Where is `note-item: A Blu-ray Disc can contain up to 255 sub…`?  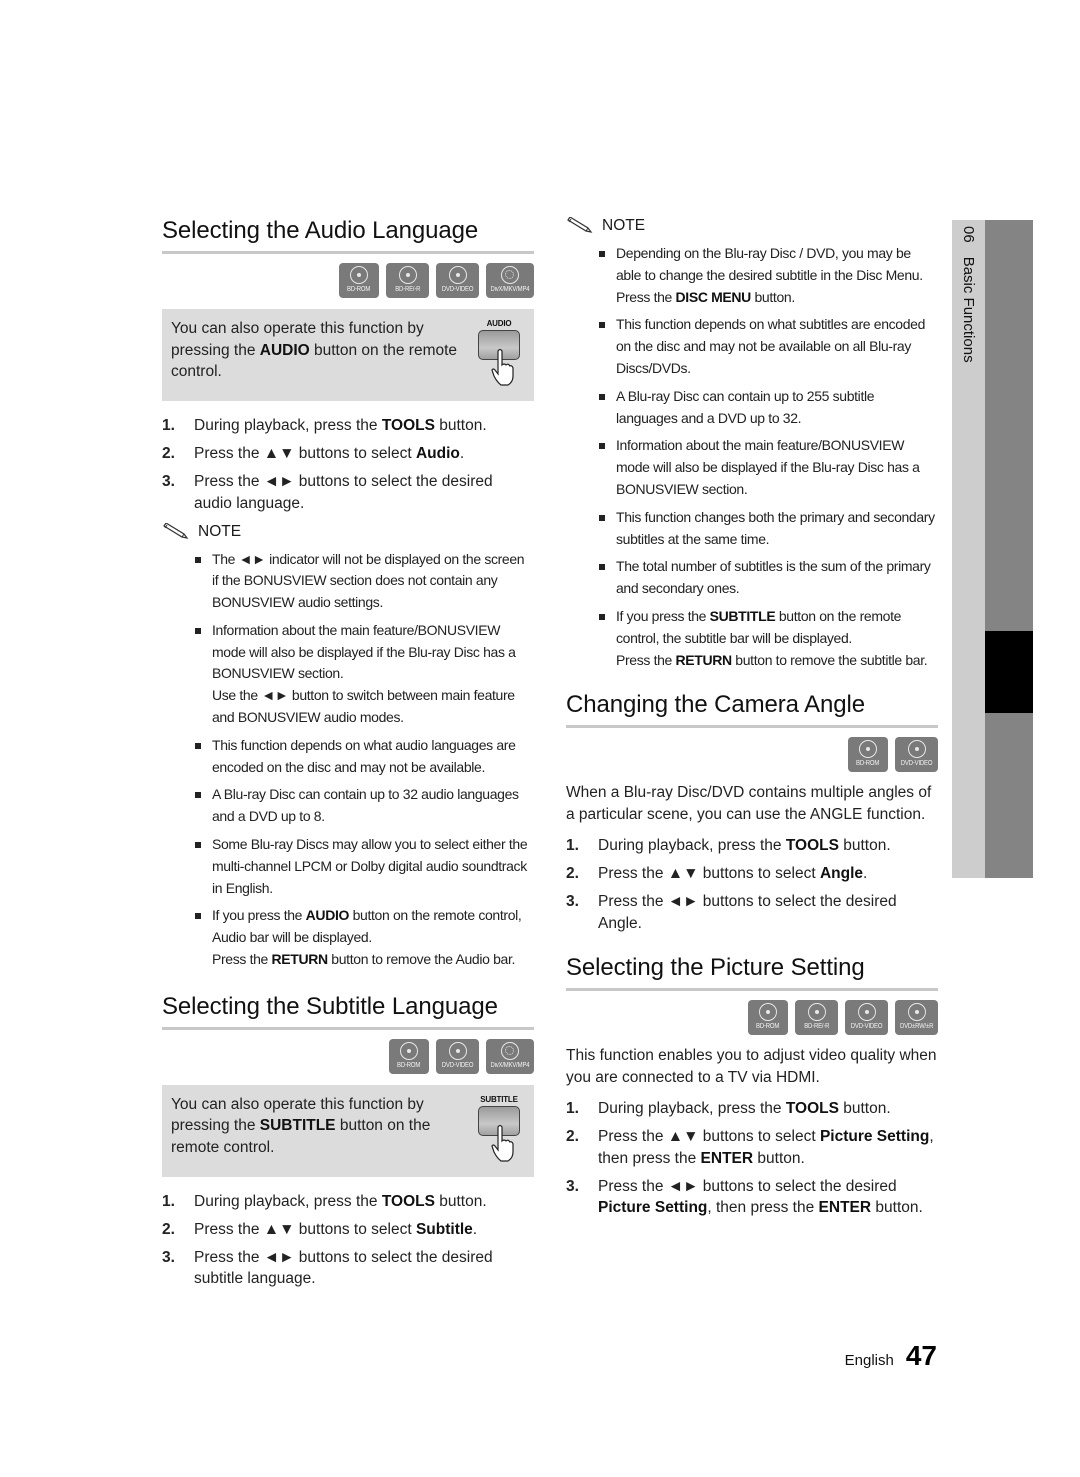
note-item: A Blu-ray Disc can contain up to 255 sub… is located at coordinates (768, 408).